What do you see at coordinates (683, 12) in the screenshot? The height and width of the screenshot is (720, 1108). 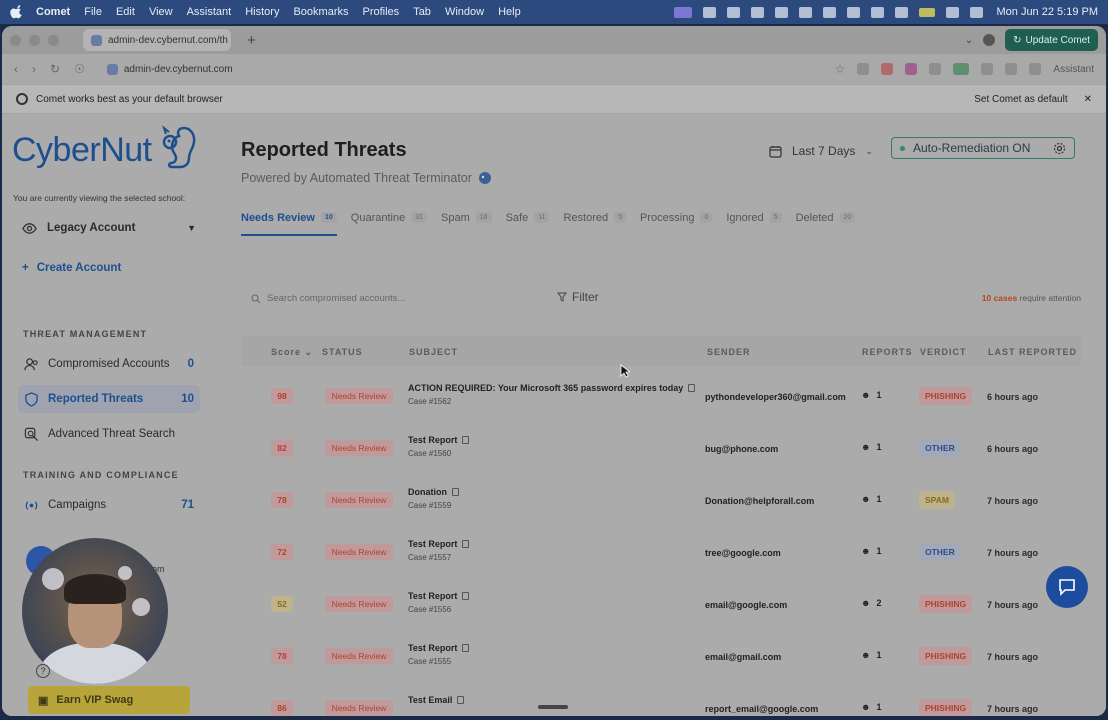 I see `screen-record-icon` at bounding box center [683, 12].